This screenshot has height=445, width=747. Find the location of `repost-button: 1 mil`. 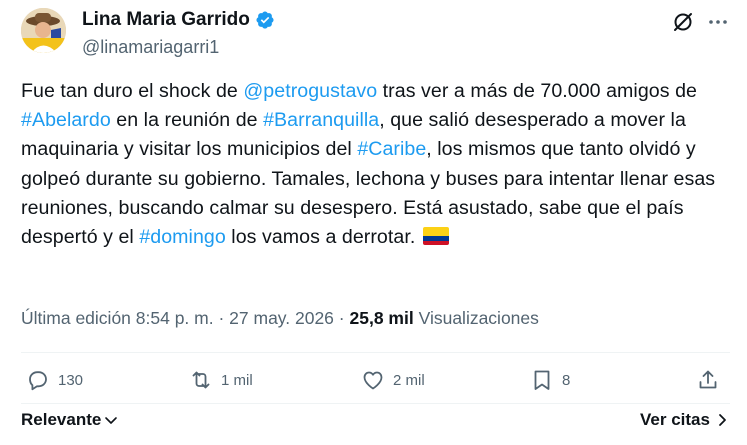

repost-button: 1 mil is located at coordinates (221, 380).